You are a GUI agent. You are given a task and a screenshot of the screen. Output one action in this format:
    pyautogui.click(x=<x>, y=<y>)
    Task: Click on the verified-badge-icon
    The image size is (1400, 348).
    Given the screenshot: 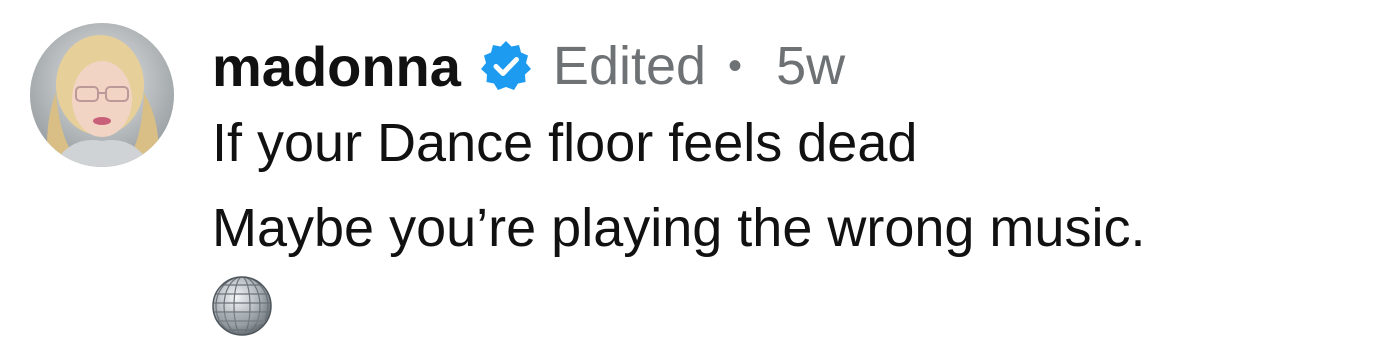 What is the action you would take?
    pyautogui.click(x=506, y=66)
    